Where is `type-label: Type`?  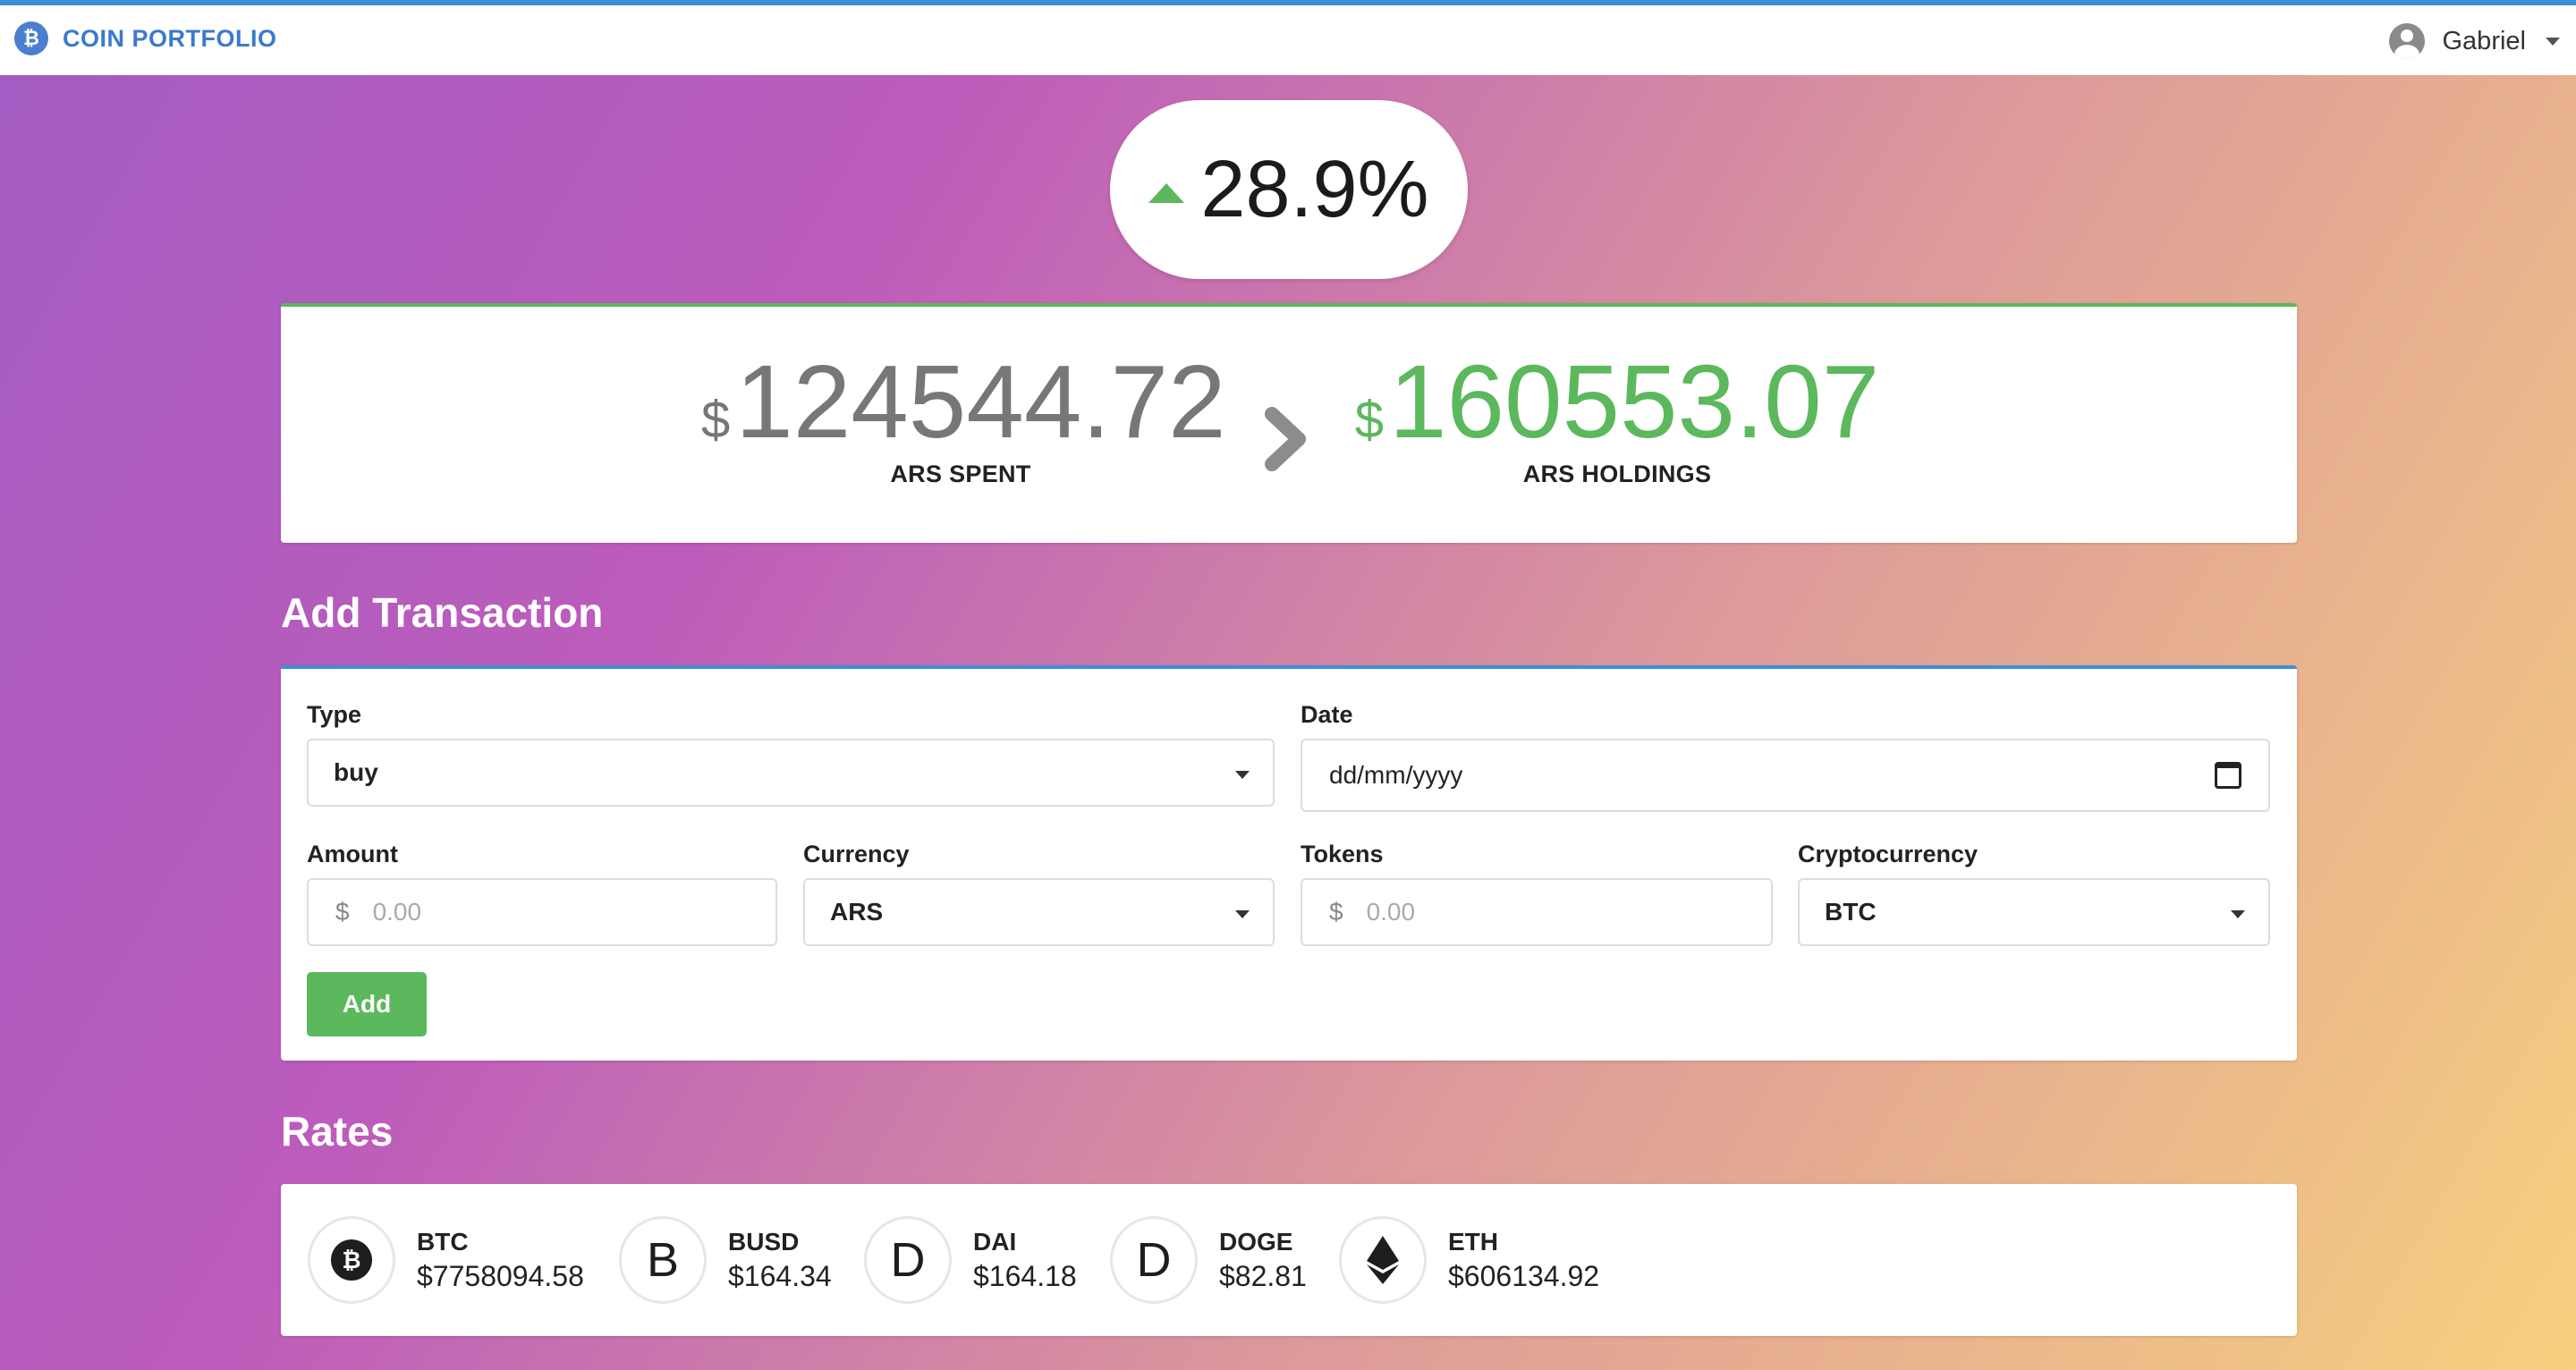 type-label: Type is located at coordinates (334, 714).